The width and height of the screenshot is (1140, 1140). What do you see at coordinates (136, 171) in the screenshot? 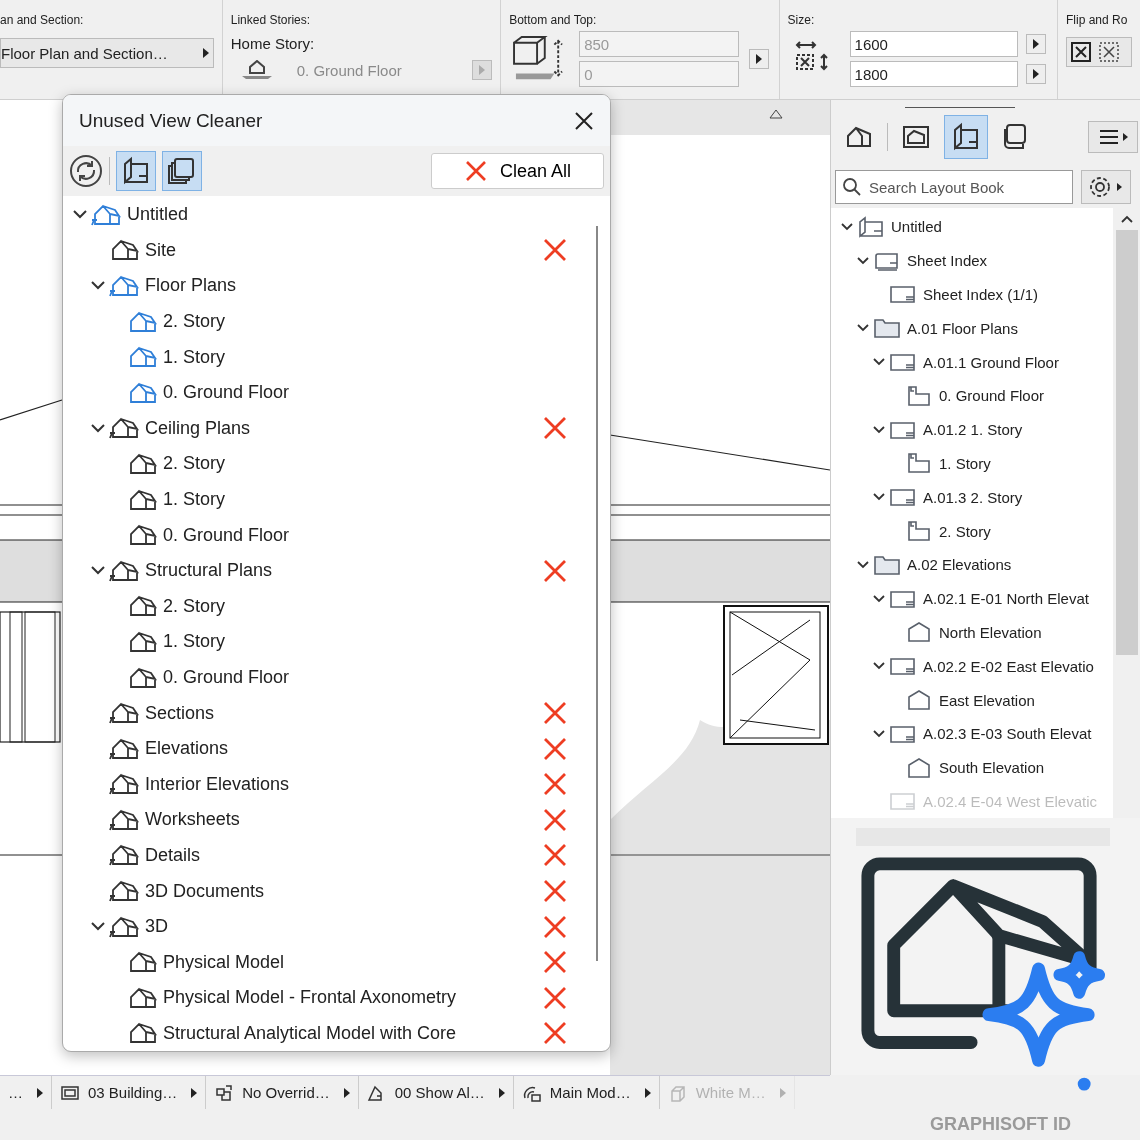
I see `layouts-filter-button` at bounding box center [136, 171].